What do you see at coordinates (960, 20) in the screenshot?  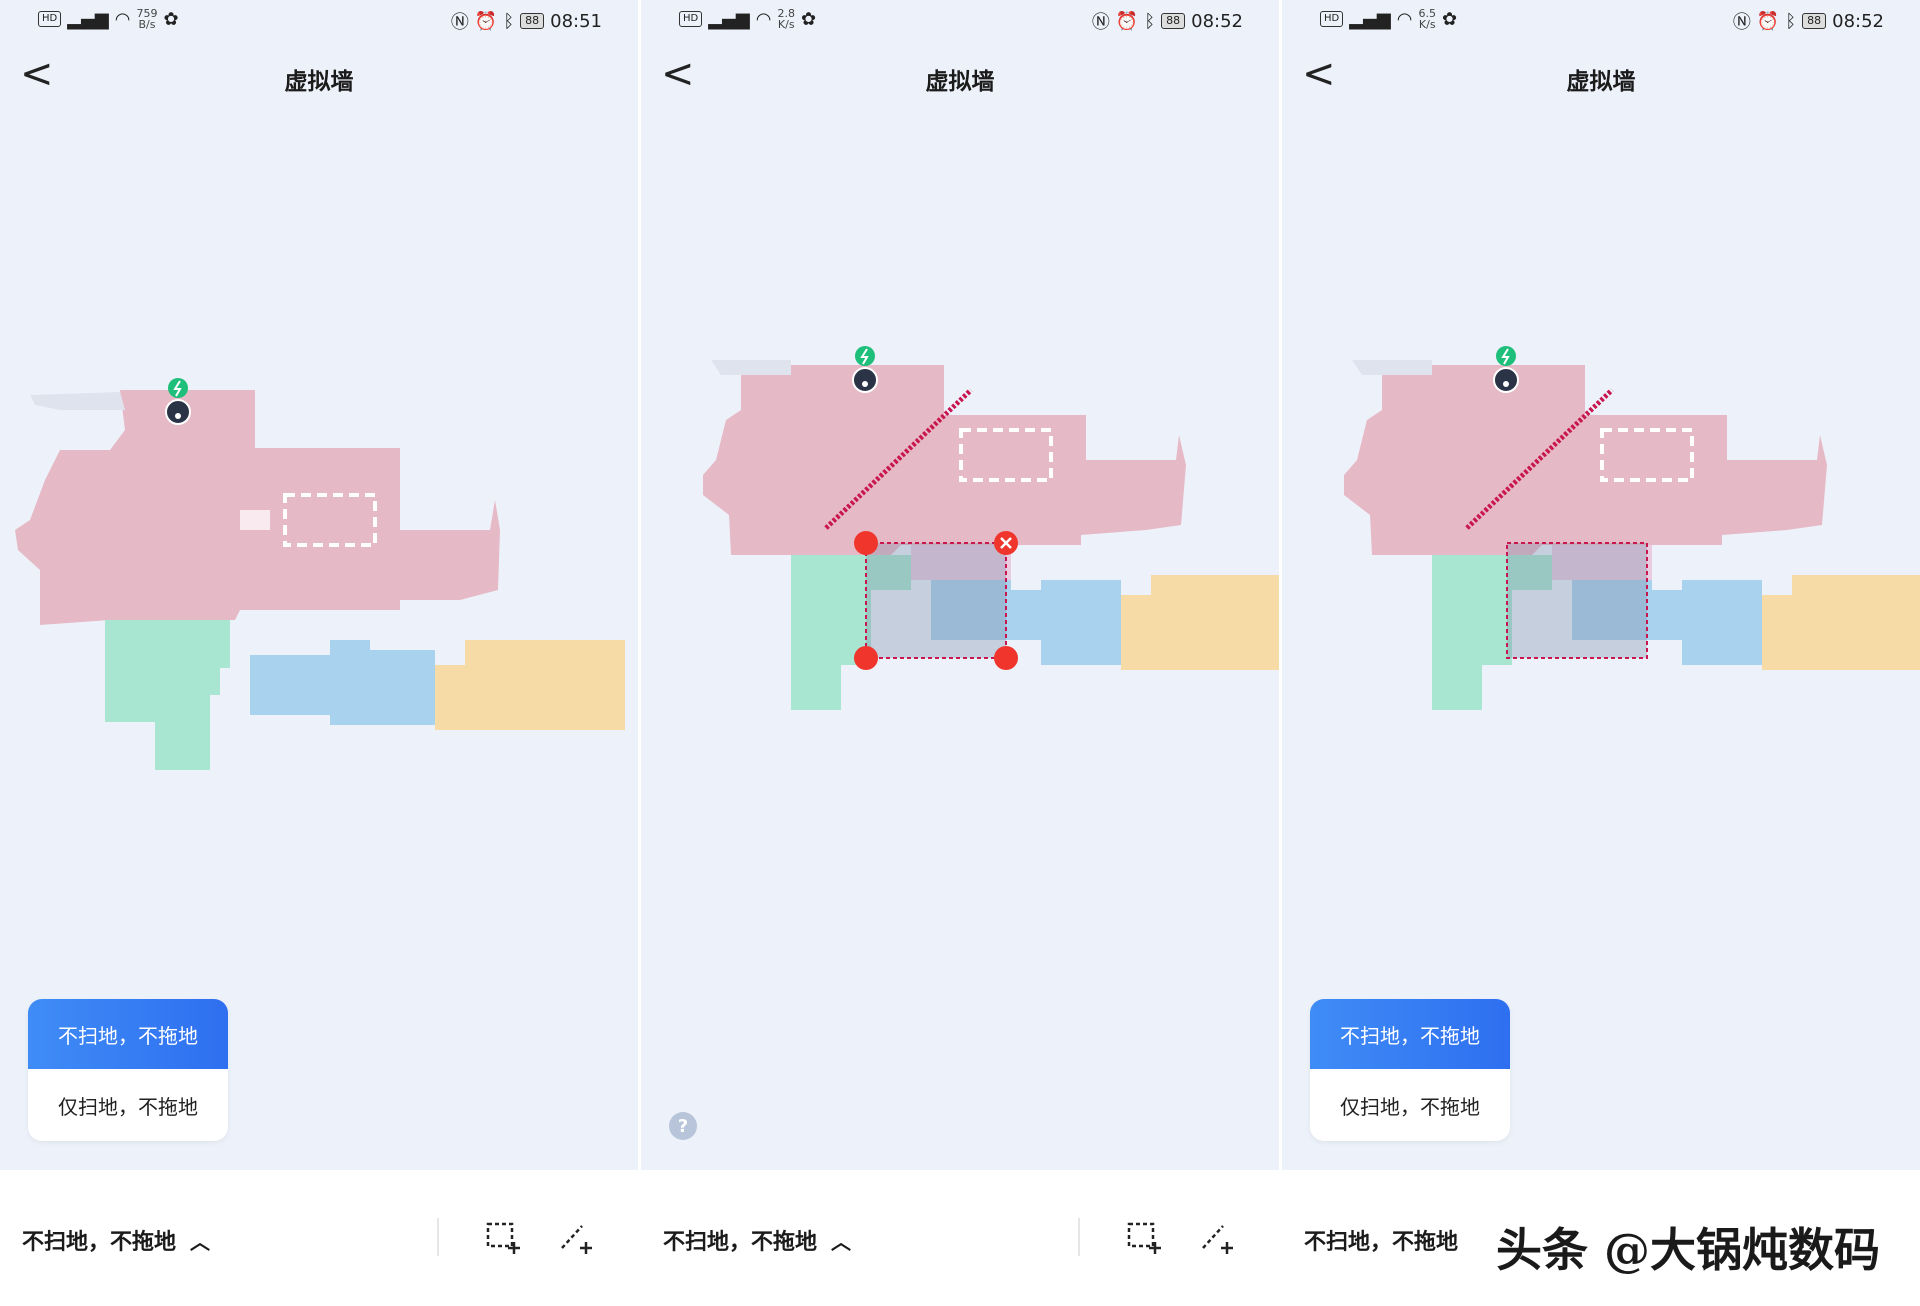 I see `status-bar: HD ▂▄▆ ◠ 2.8 K/s ✿ Ⓝ ⏰ ᛒ 88 08:52` at bounding box center [960, 20].